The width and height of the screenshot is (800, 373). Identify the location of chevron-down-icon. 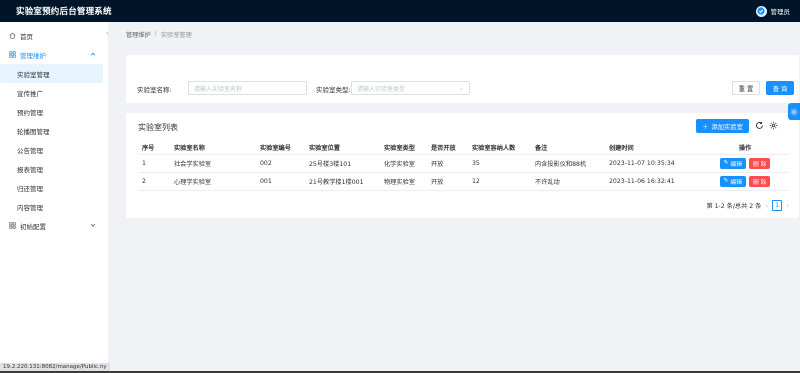
(93, 226).